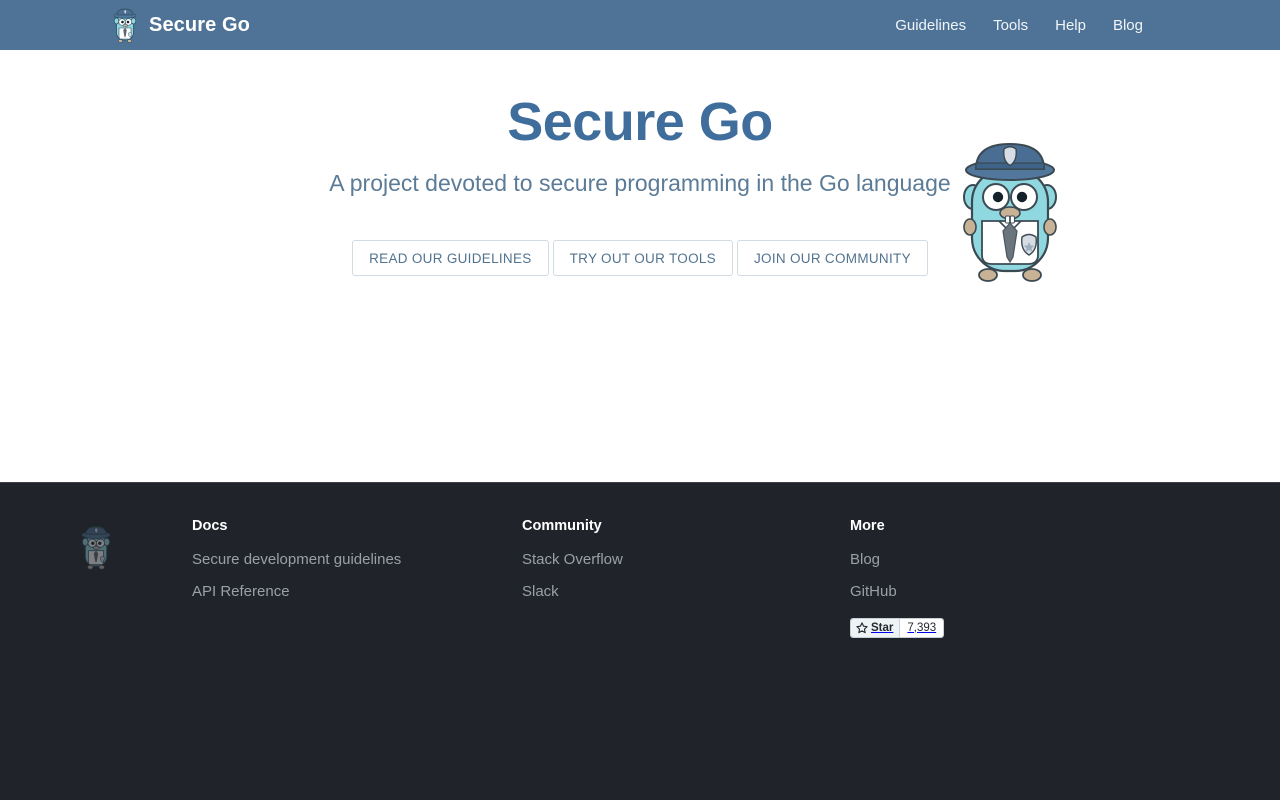 Image resolution: width=1280 pixels, height=800 pixels. Describe the element at coordinates (562, 526) in the screenshot. I see `footer-heading-community: Community` at that location.